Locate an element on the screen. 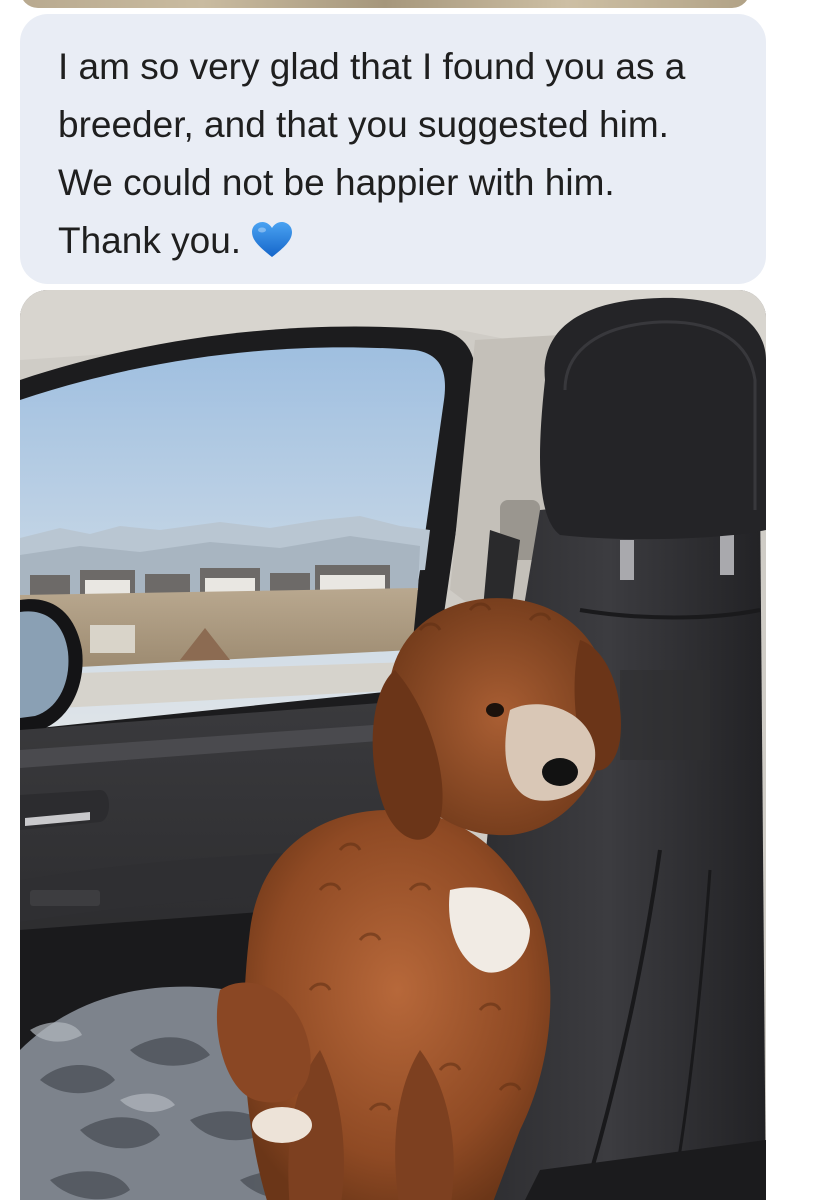  message-line-4-text: Thank you. is located at coordinates (150, 240).